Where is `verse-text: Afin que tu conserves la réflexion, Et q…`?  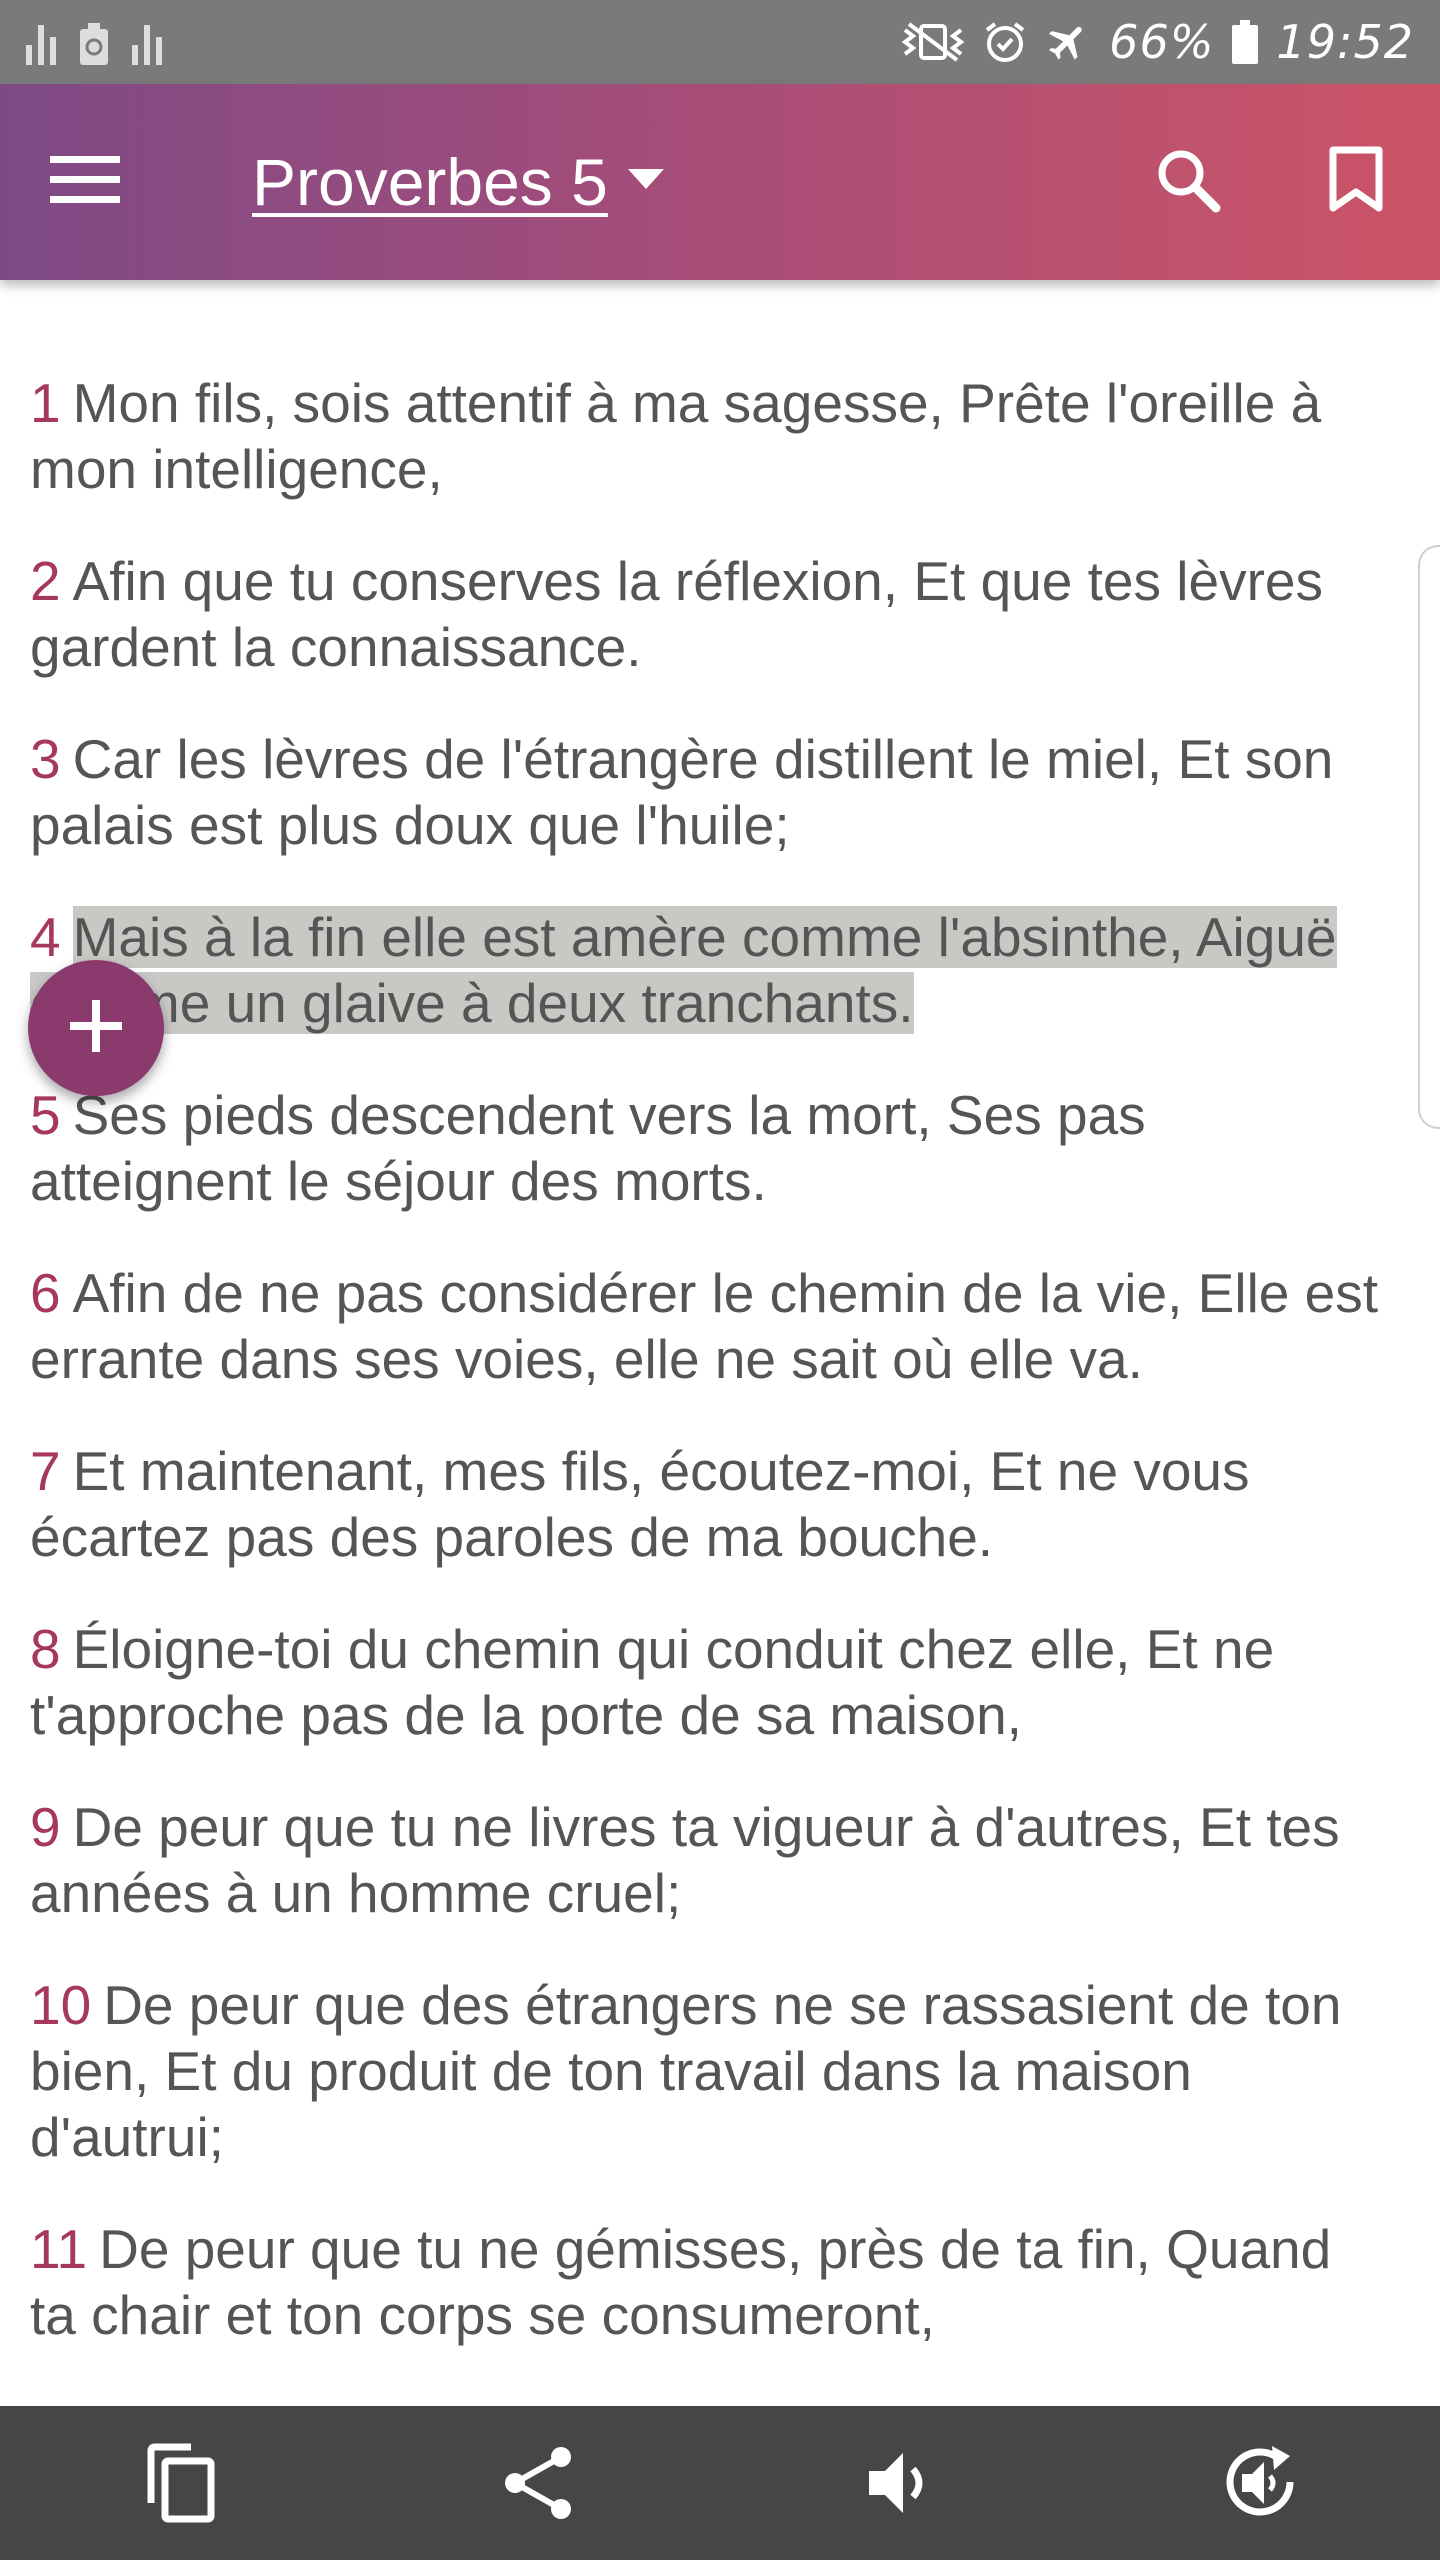
verse-text: Afin que tu conserves la réflexion, Et q… is located at coordinates (676, 614).